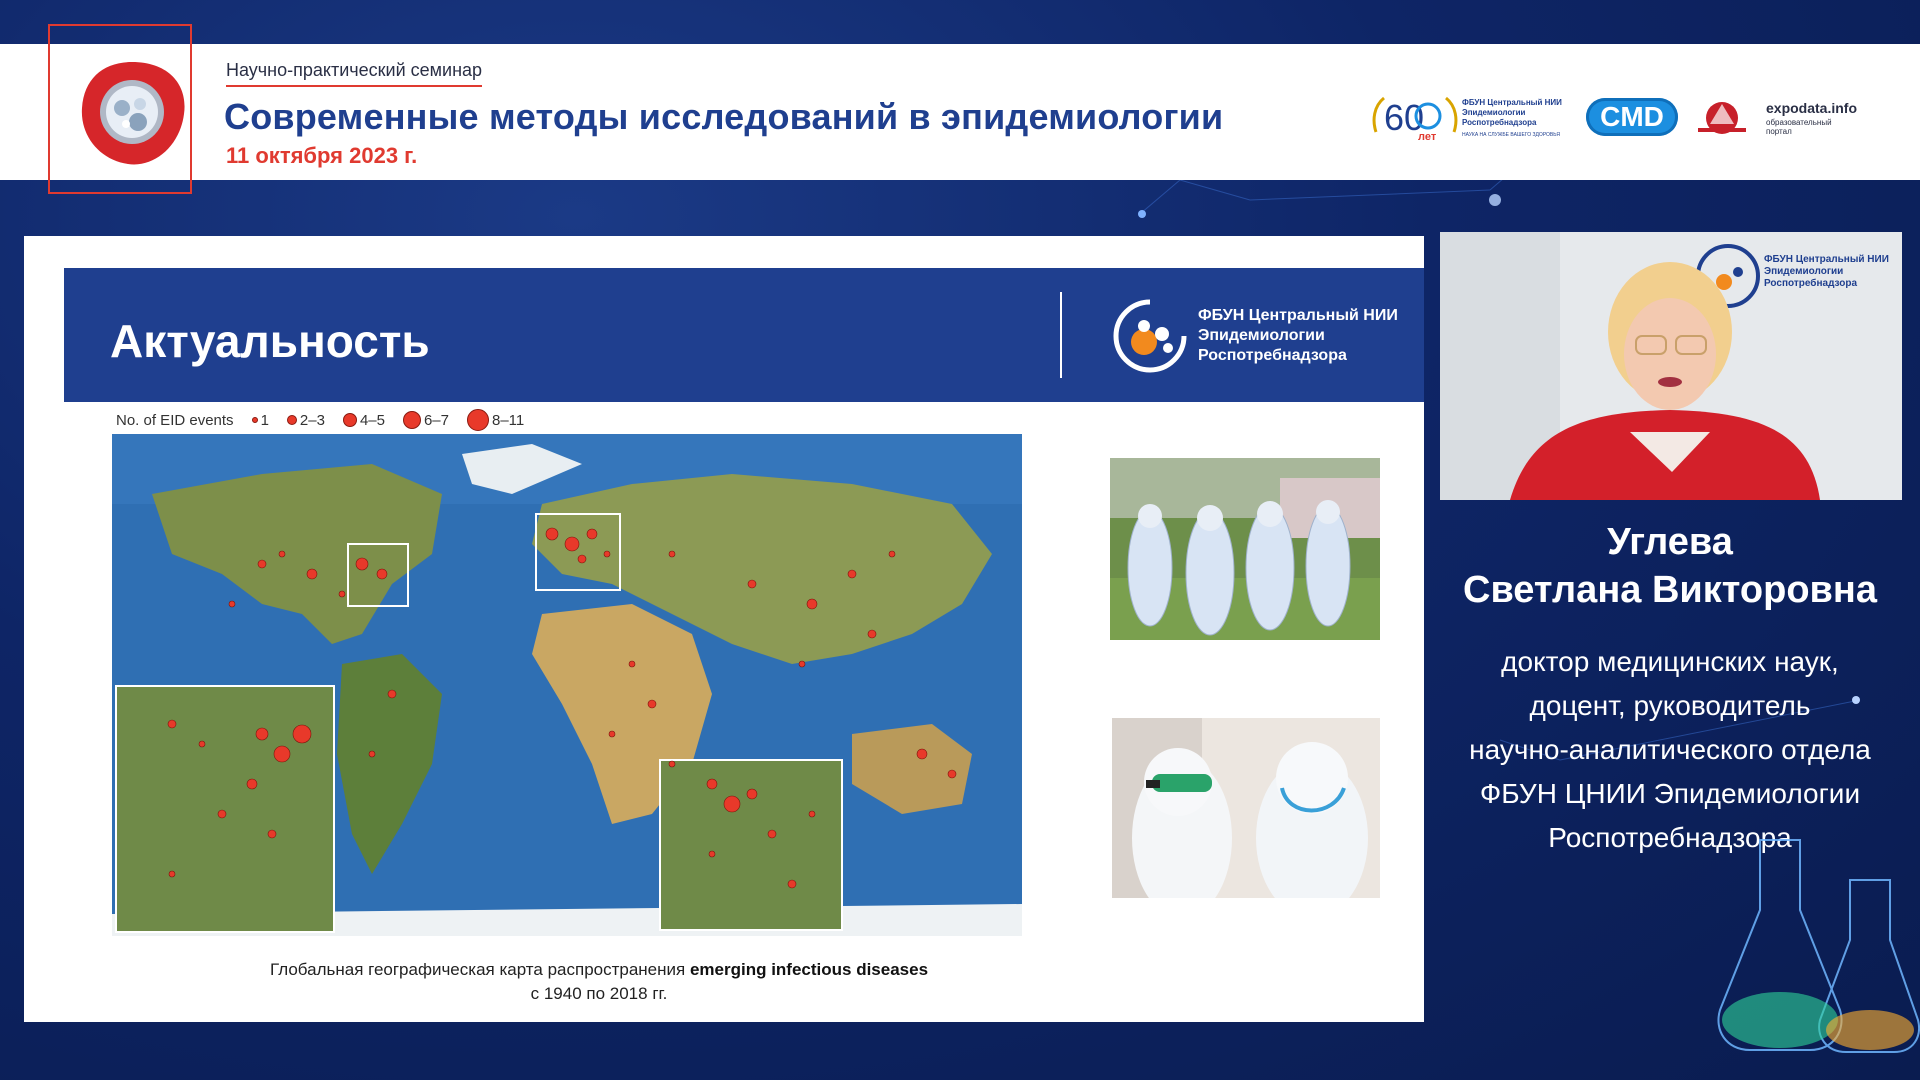 The image size is (1920, 1080). What do you see at coordinates (1670, 705) in the screenshot?
I see `speaker-role-line: доцент, руководитель` at bounding box center [1670, 705].